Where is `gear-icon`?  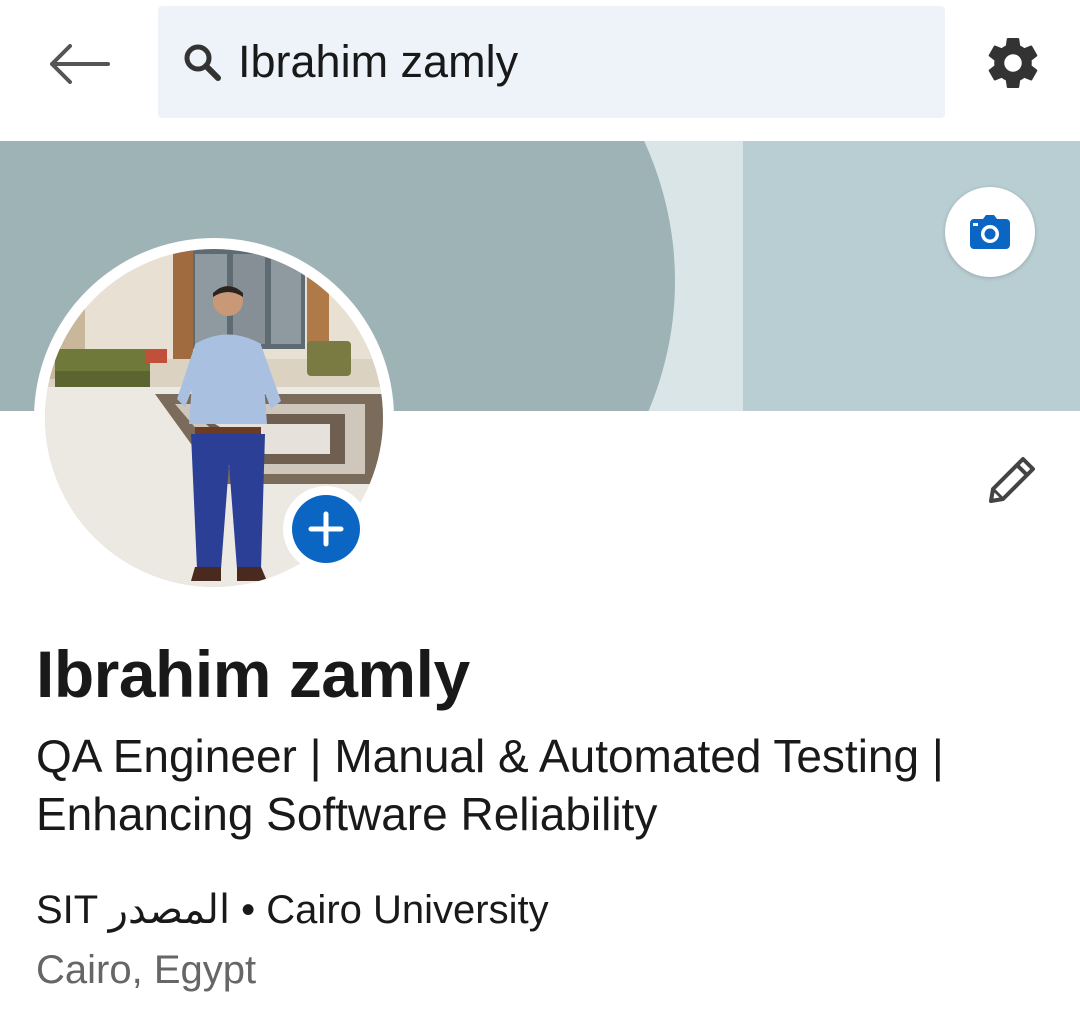 gear-icon is located at coordinates (1013, 63).